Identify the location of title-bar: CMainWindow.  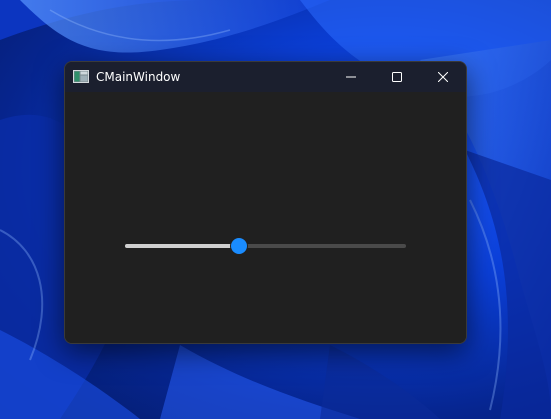
(265, 77).